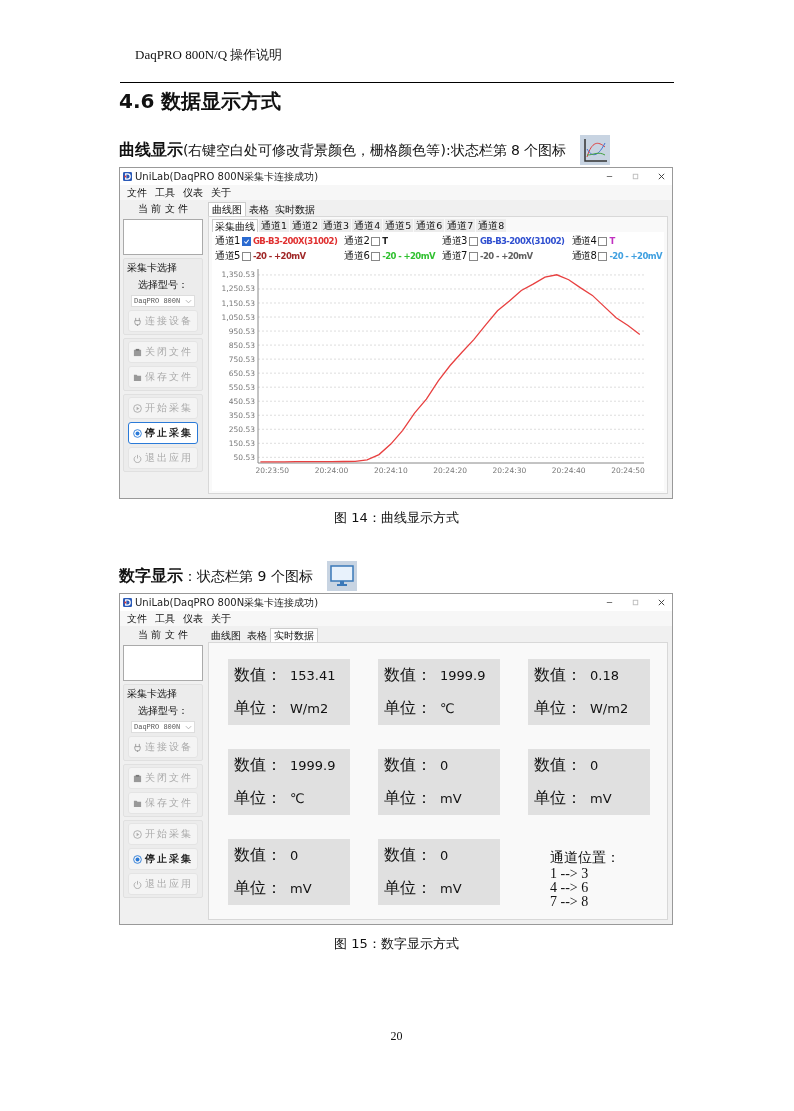 This screenshot has width=794, height=1111. I want to click on mapping-text: 1 --> 3, so click(570, 874).